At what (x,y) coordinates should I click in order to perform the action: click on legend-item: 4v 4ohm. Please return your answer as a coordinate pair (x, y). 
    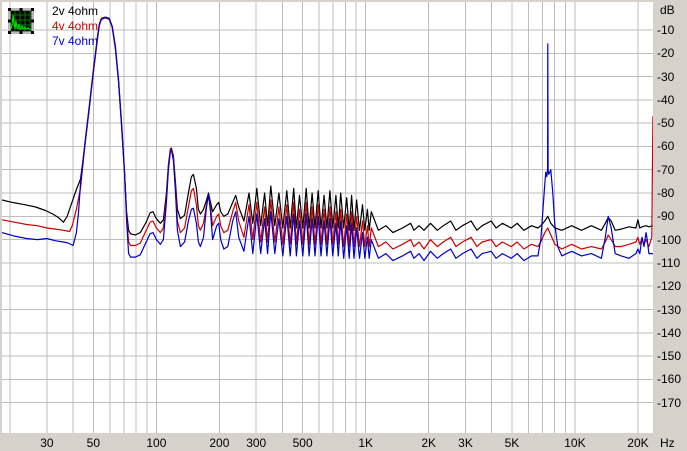
    Looking at the image, I should click on (75, 26).